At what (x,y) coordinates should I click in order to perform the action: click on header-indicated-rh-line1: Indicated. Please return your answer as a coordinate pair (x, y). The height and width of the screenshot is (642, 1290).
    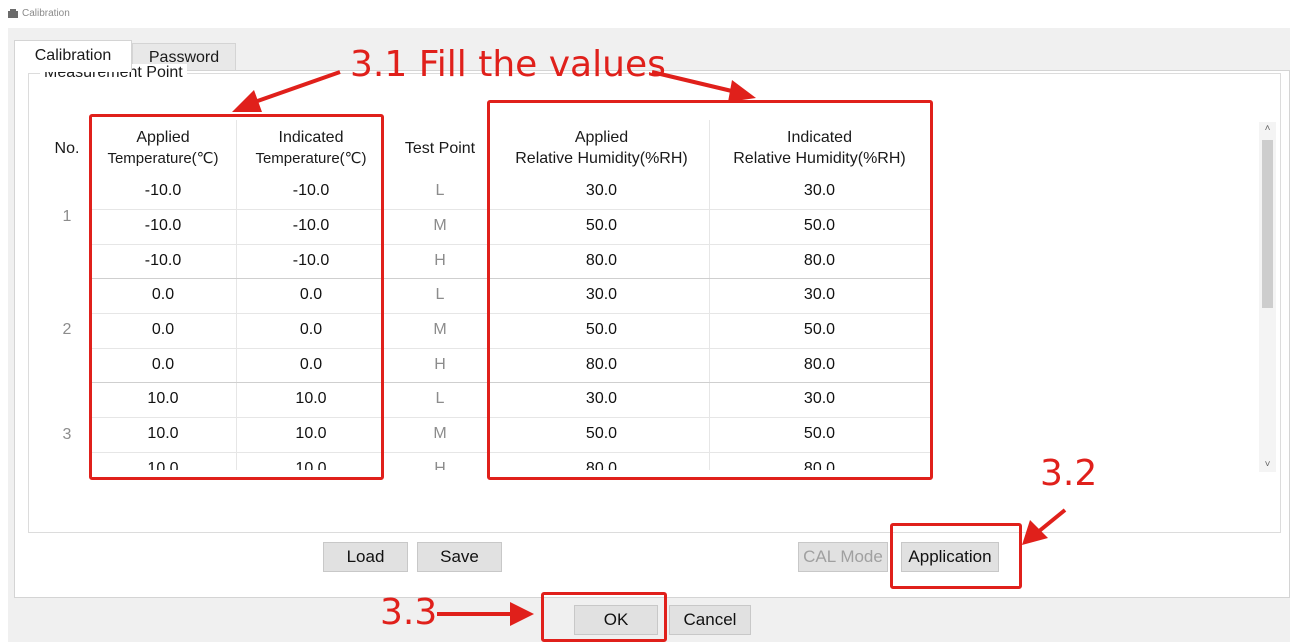
    Looking at the image, I should click on (819, 137).